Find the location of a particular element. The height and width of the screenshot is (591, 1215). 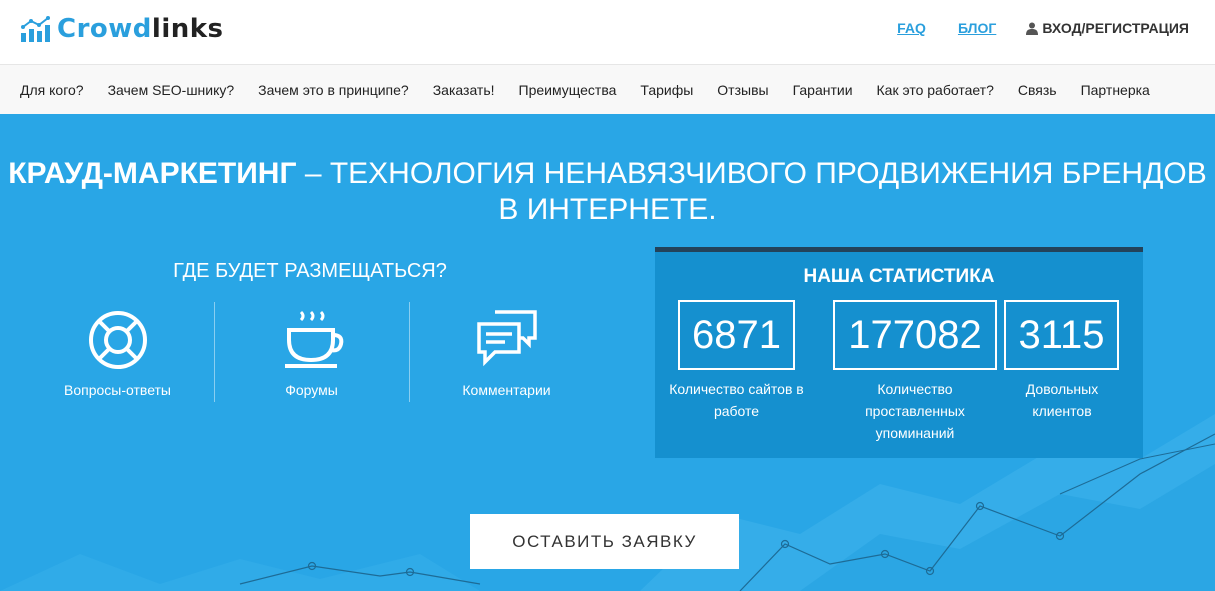

nav-item-order: Заказать! is located at coordinates (464, 90).